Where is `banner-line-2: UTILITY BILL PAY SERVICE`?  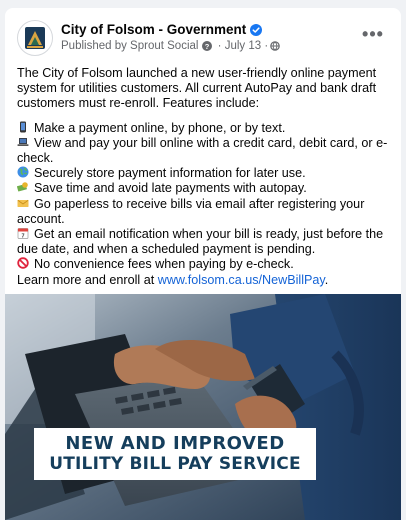
banner-line-2: UTILITY BILL PAY SERVICE is located at coordinates (175, 464).